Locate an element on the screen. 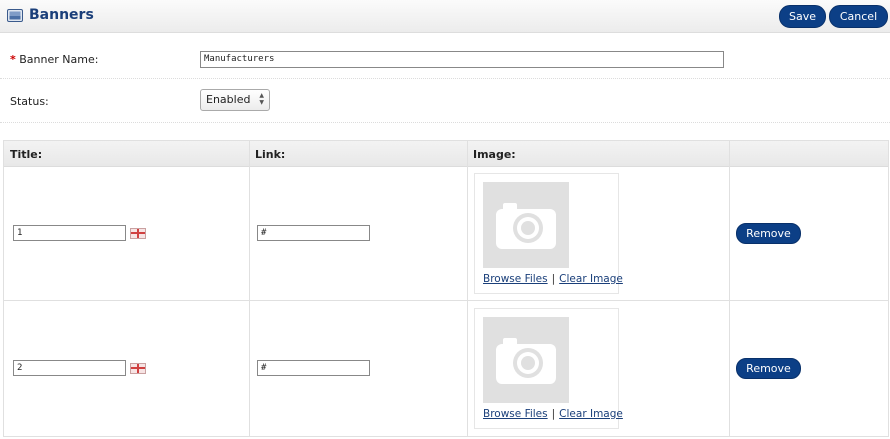  banner-name-input: Manufacturers is located at coordinates (462, 59).